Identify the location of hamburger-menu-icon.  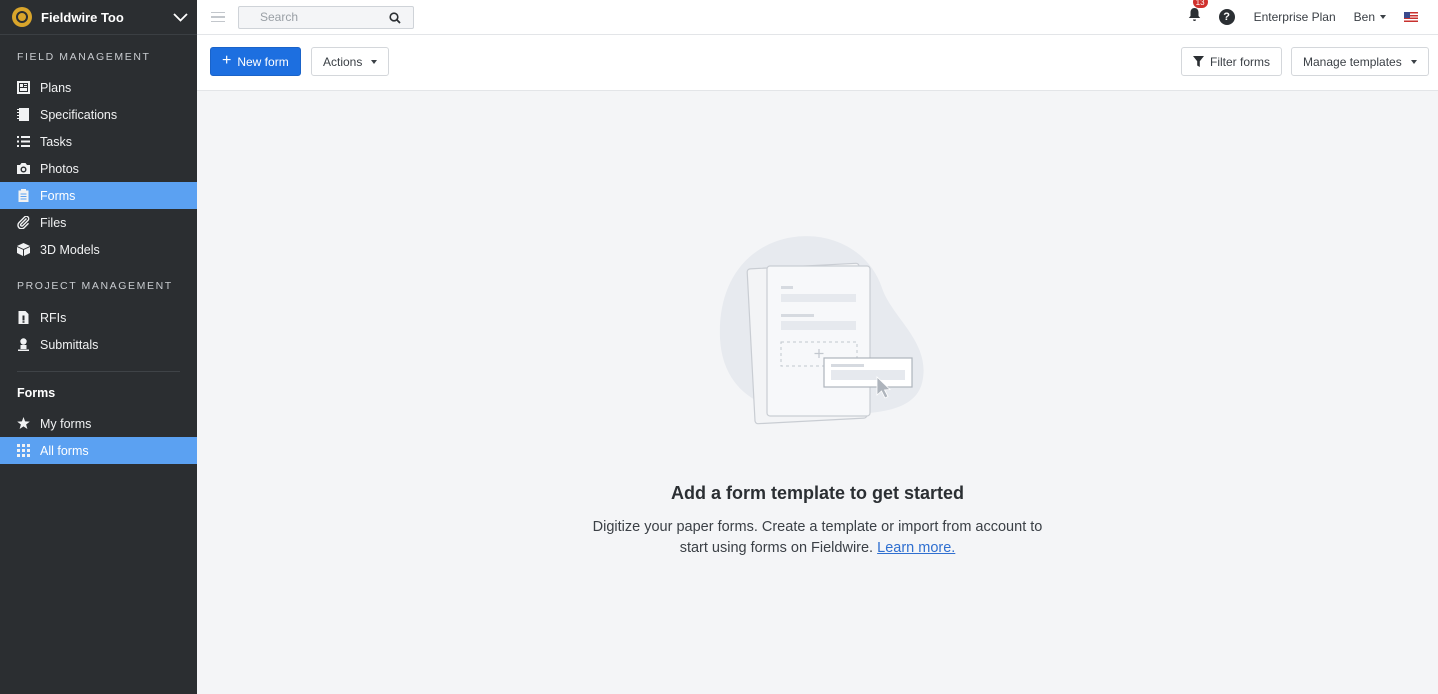
(218, 17).